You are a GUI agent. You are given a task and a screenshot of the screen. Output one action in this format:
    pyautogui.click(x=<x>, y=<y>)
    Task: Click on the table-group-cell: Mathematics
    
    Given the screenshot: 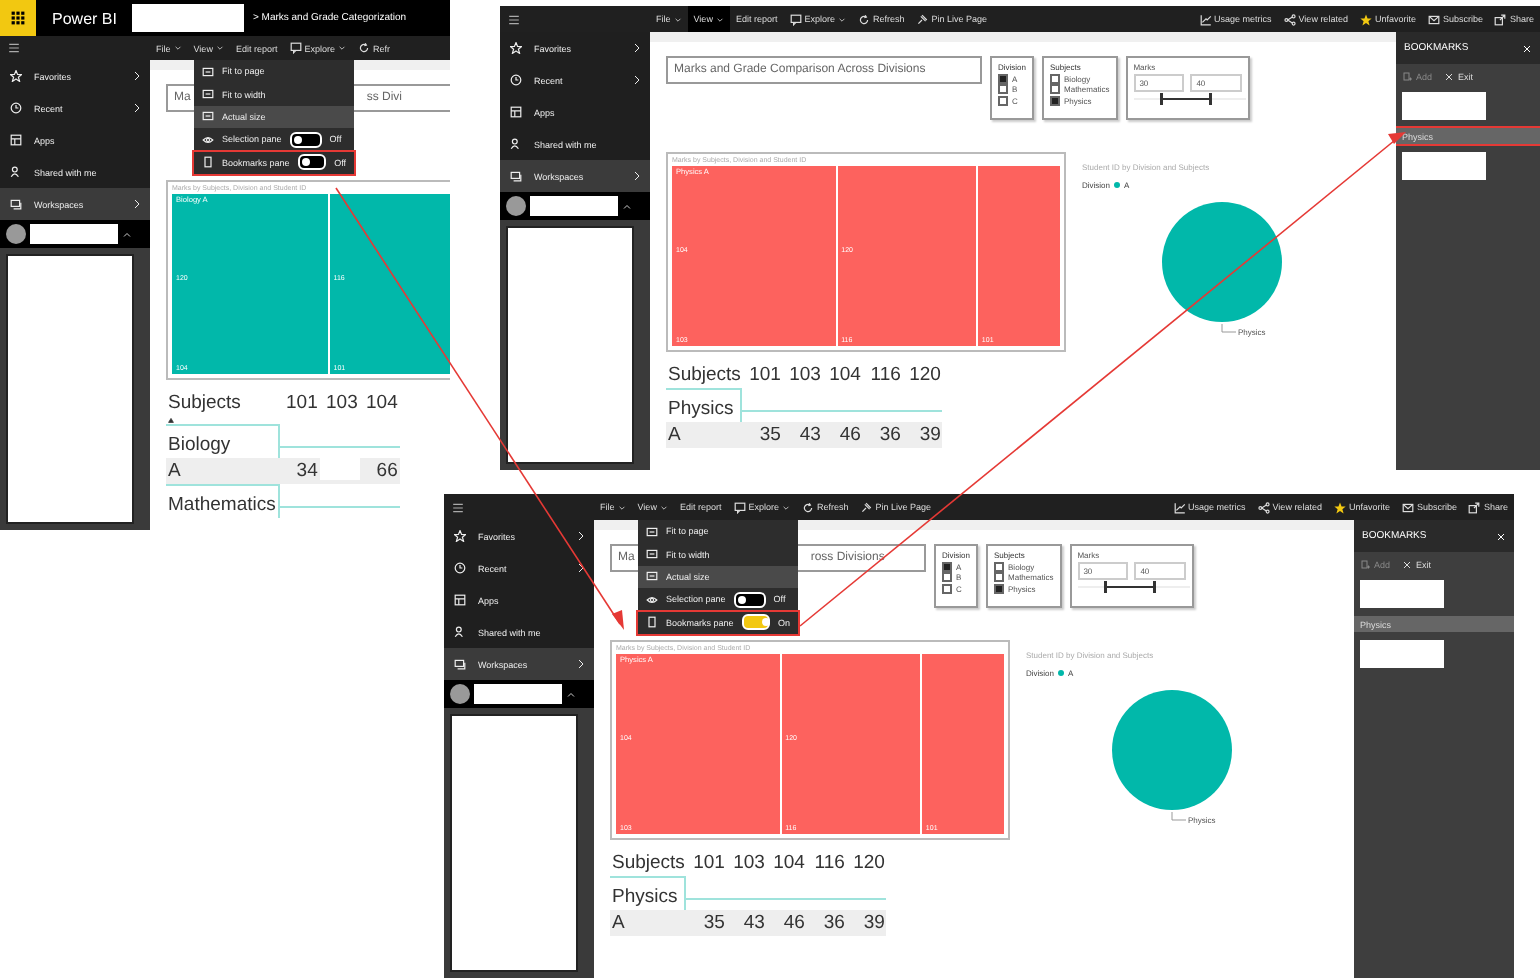 What is the action you would take?
    pyautogui.click(x=223, y=501)
    